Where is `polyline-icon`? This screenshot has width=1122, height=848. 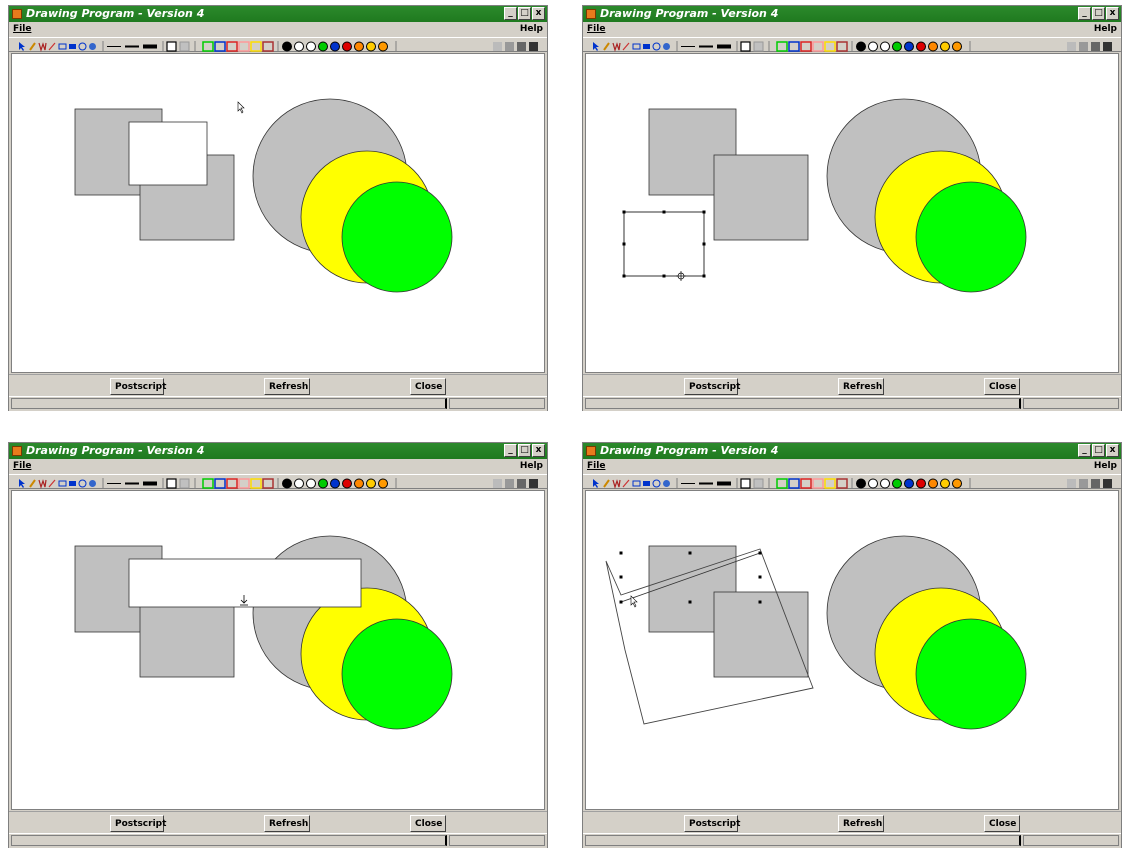 polyline-icon is located at coordinates (42, 484).